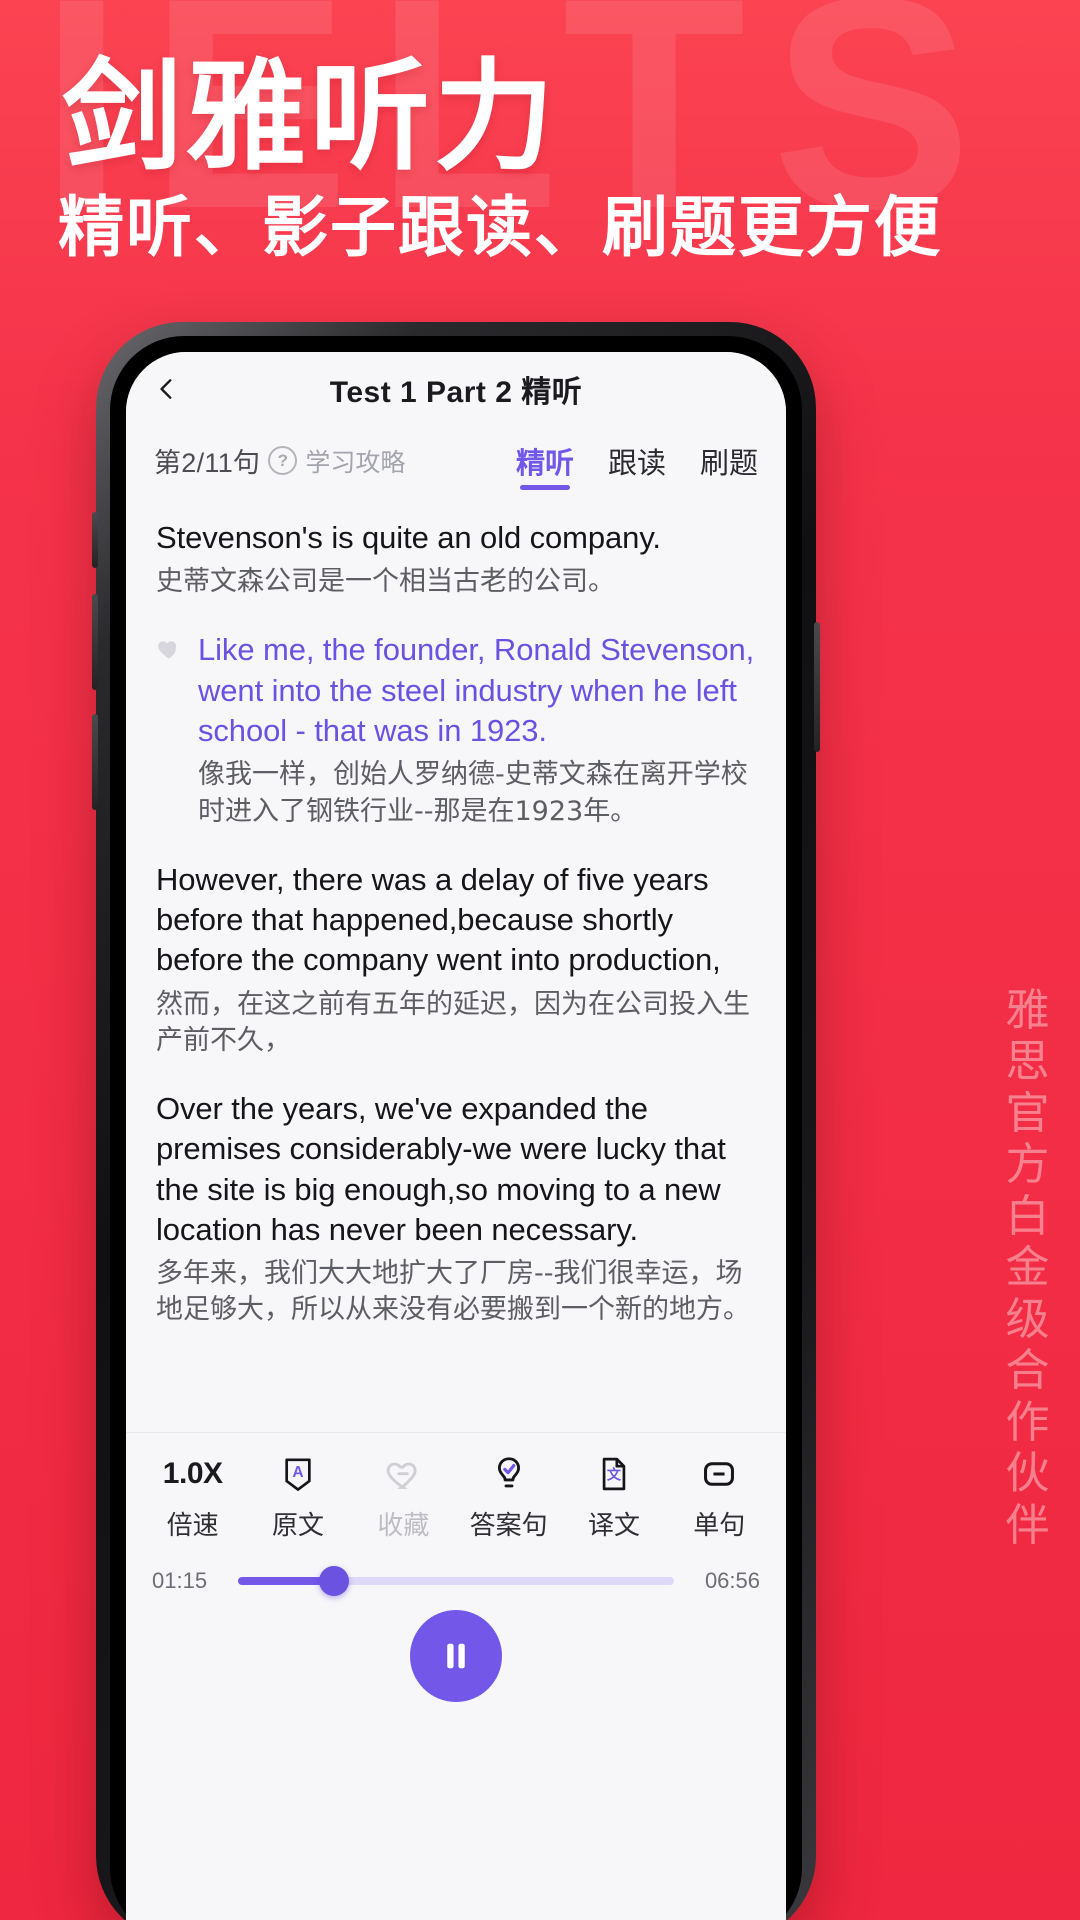 This screenshot has height=1920, width=1080. Describe the element at coordinates (403, 1497) in the screenshot. I see `favorite-button: 收藏` at that location.